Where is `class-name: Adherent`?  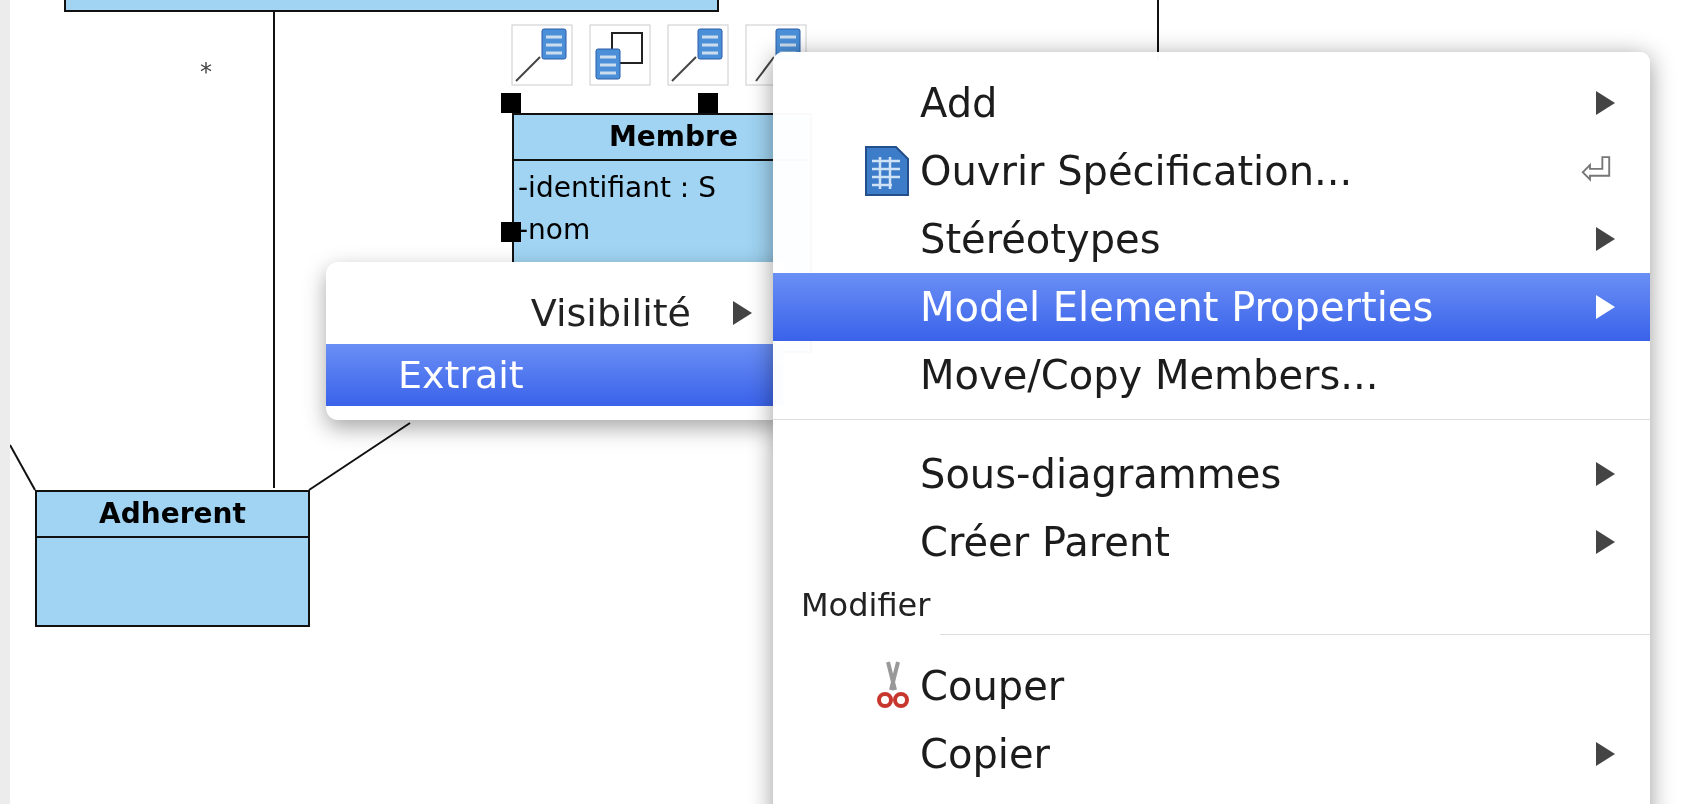
class-name: Adherent is located at coordinates (172, 515).